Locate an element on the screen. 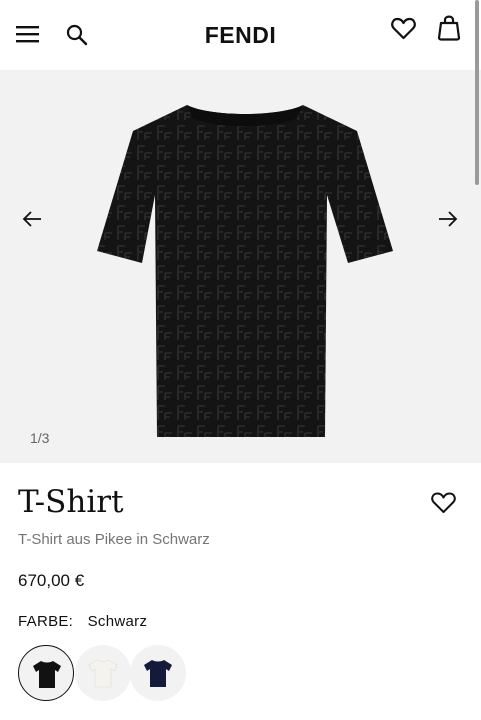 Image resolution: width=481 pixels, height=720 pixels. shopping-bag-button is located at coordinates (449, 30).